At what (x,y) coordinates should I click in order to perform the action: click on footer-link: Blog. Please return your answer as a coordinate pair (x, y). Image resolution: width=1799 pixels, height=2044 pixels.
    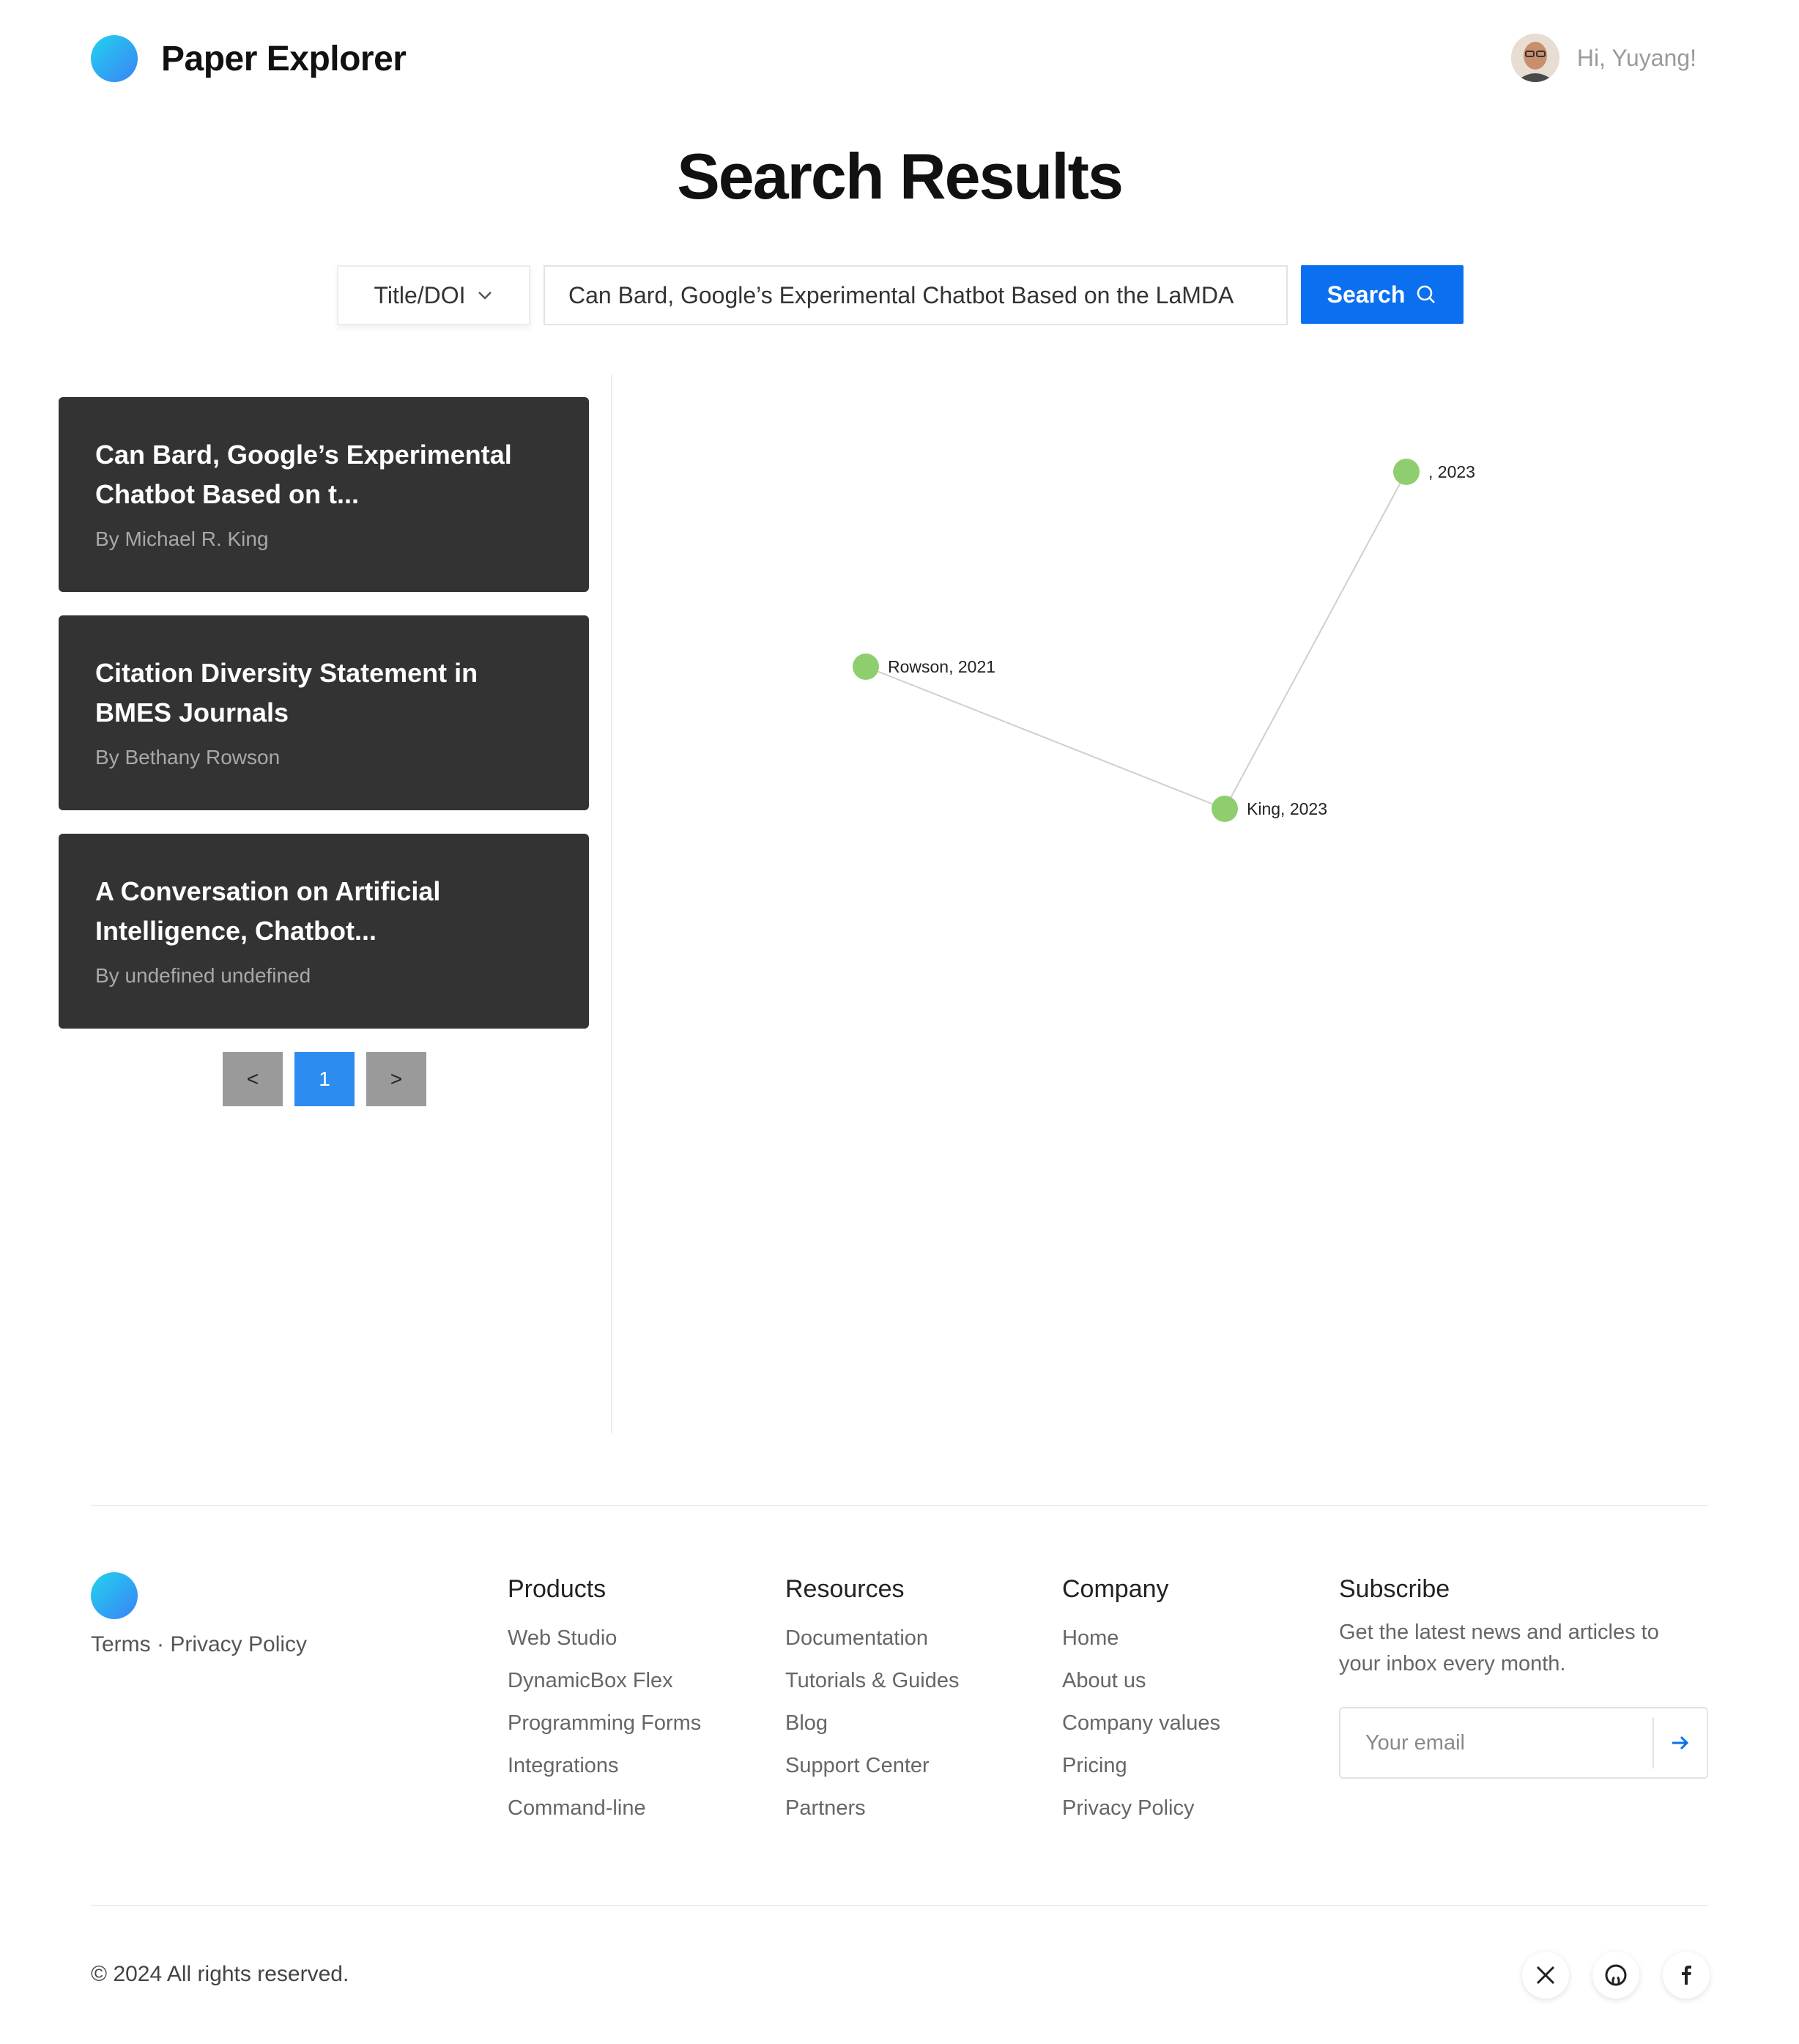
    Looking at the image, I should click on (872, 1723).